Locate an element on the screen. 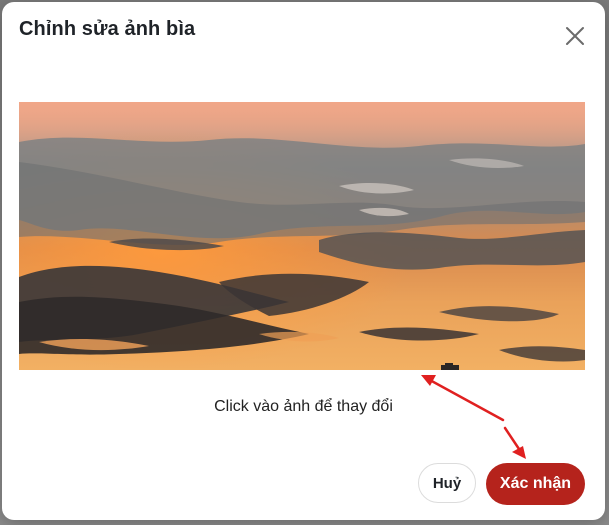 The image size is (609, 525). hint-text: Click vào ảnh để thay đổi is located at coordinates (303, 406).